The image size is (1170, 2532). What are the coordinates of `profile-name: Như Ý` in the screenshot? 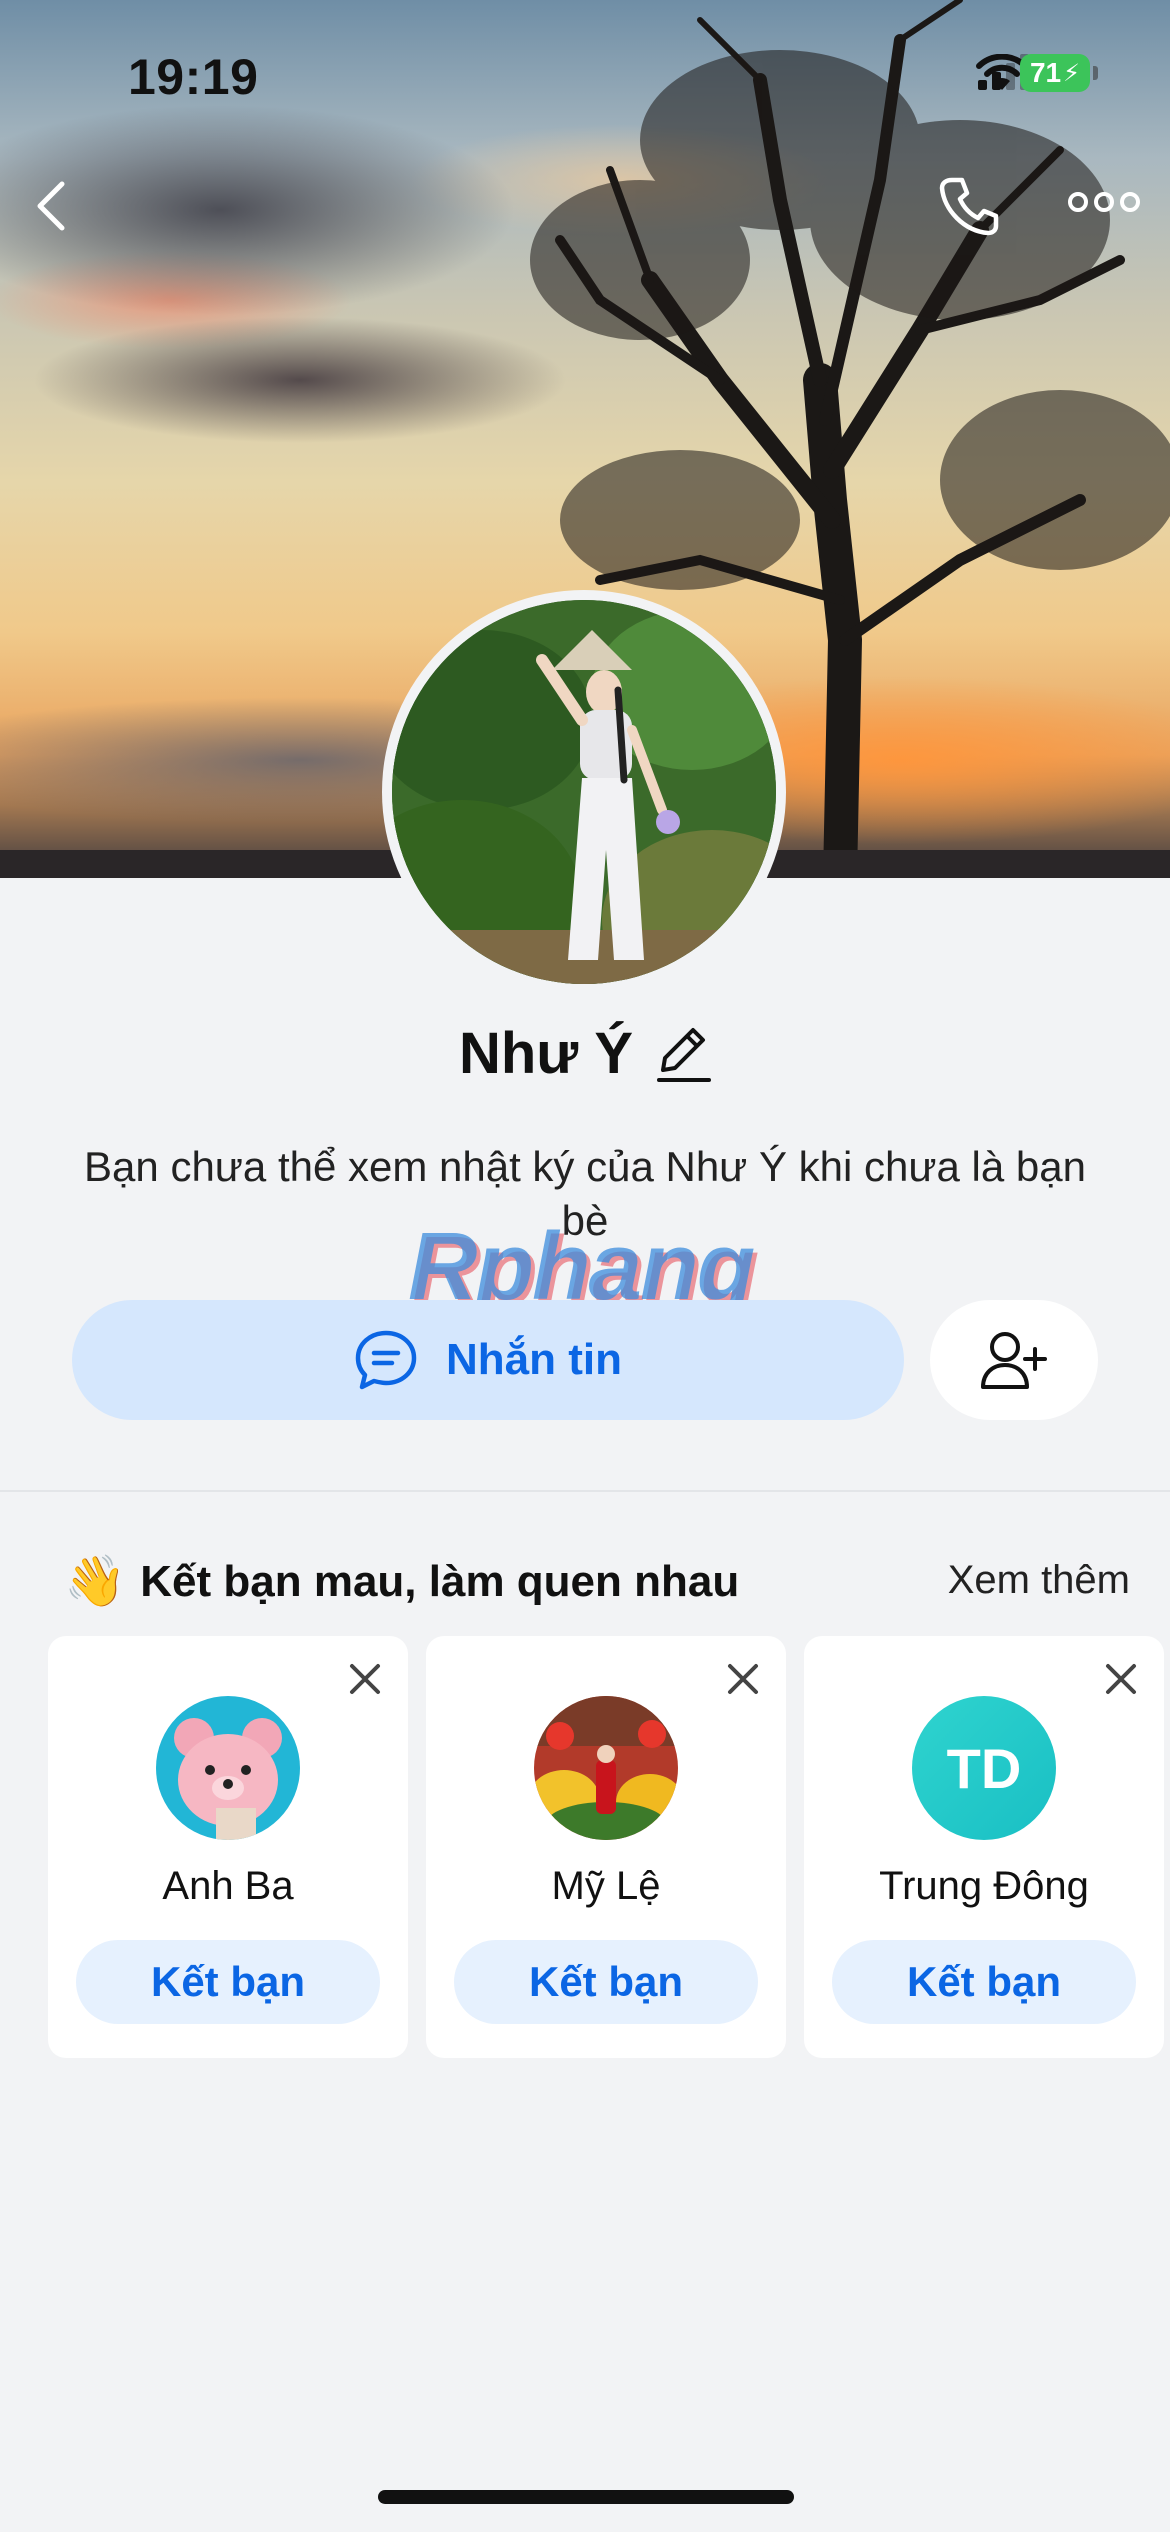 It's located at (546, 1053).